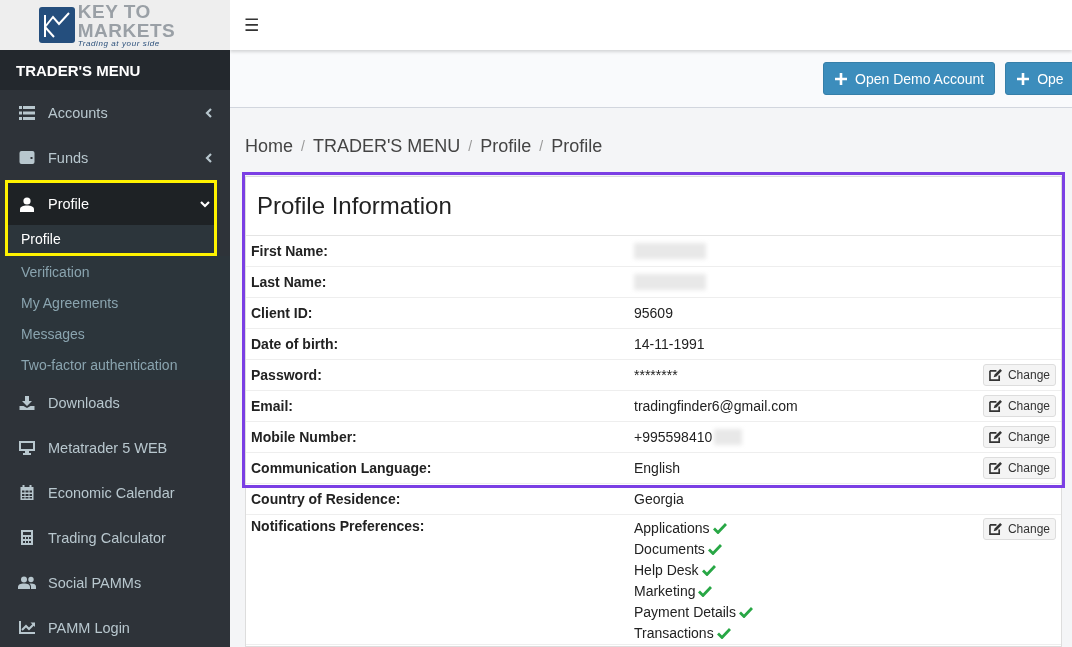 Image resolution: width=1072 pixels, height=647 pixels. I want to click on field-label: Last Name:, so click(289, 282).